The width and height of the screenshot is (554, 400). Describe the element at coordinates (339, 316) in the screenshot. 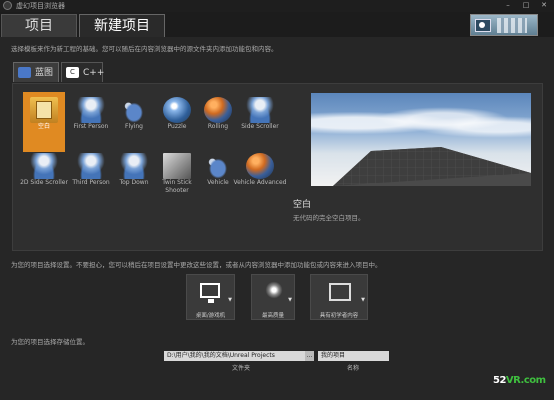

I see `starter-content-label: 具有初学者内容` at that location.